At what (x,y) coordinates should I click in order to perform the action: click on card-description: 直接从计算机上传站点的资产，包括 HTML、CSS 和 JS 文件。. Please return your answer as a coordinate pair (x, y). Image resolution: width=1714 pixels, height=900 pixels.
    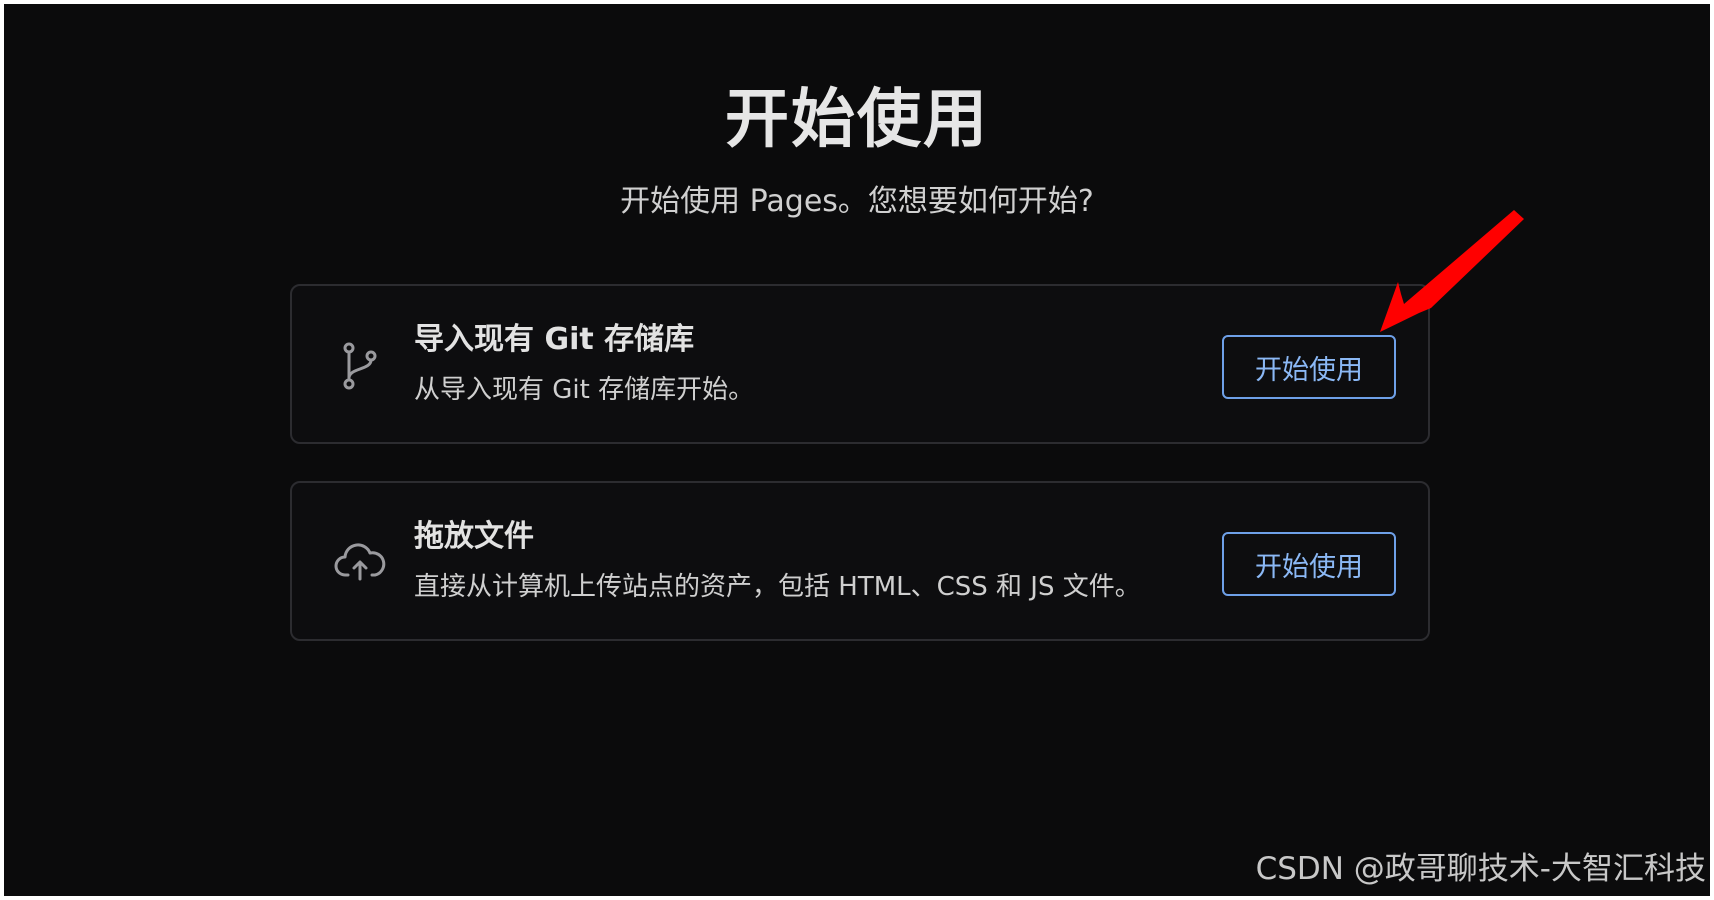
    Looking at the image, I should click on (777, 587).